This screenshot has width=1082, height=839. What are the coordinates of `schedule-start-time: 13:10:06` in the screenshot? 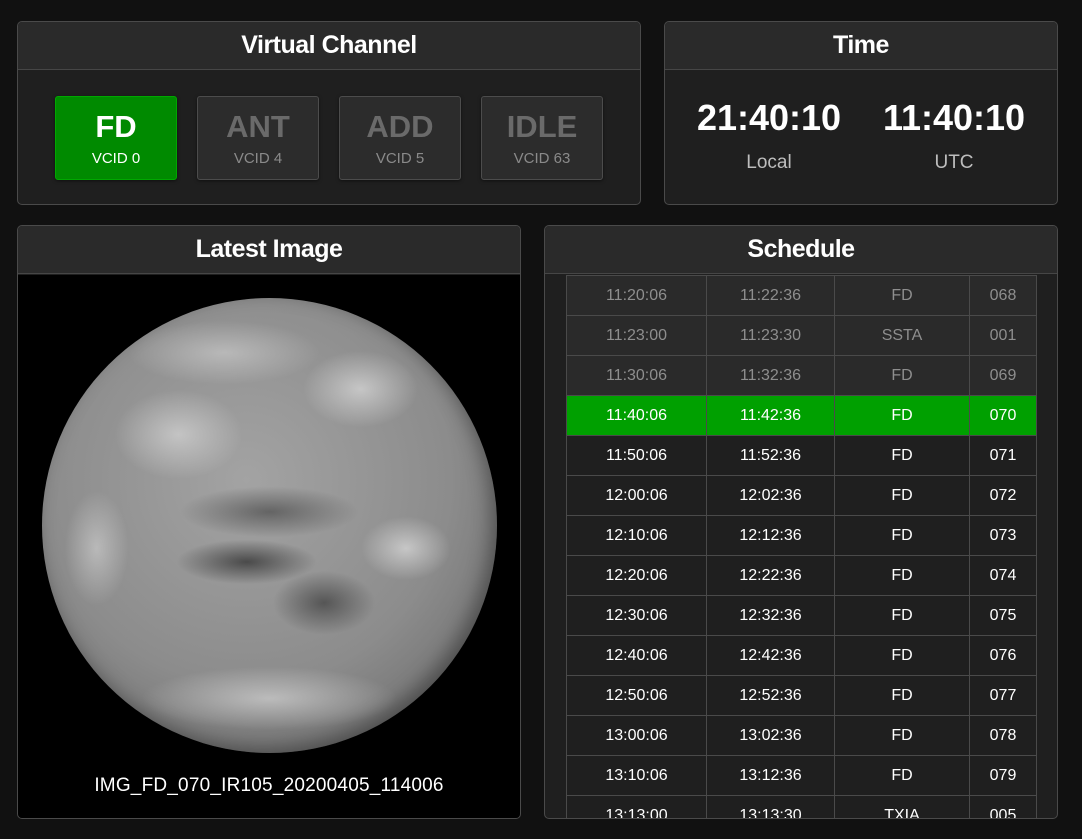 It's located at (636, 775).